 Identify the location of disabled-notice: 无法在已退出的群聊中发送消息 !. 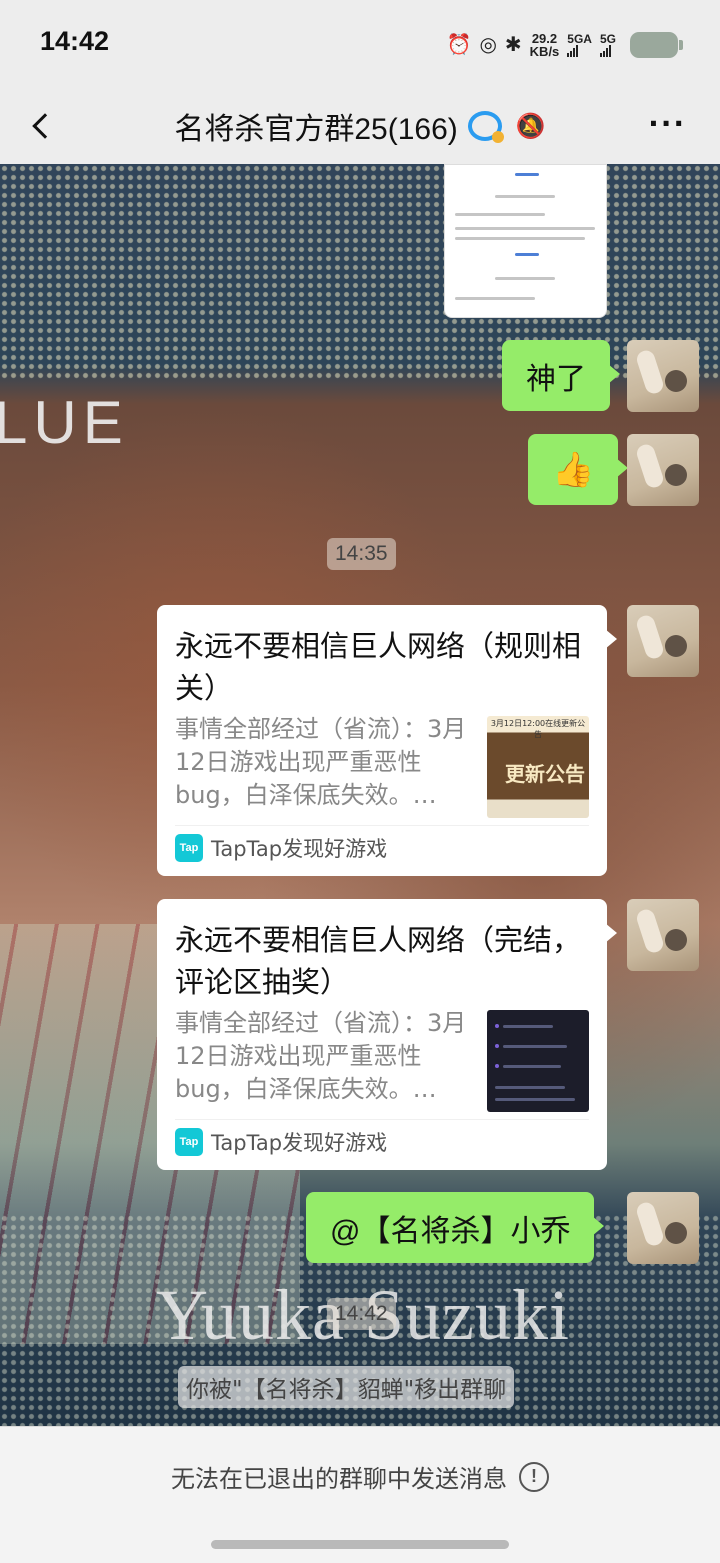
(360, 1476).